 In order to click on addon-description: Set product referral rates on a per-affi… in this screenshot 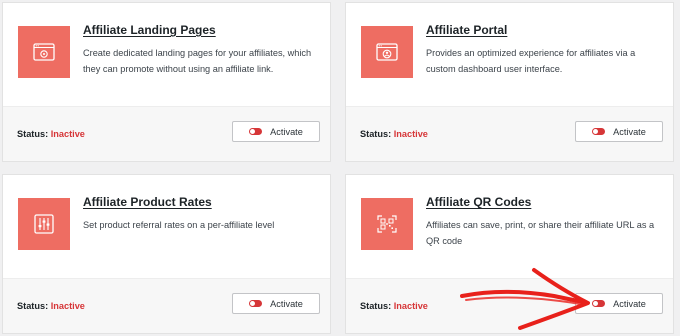, I will do `click(179, 225)`.